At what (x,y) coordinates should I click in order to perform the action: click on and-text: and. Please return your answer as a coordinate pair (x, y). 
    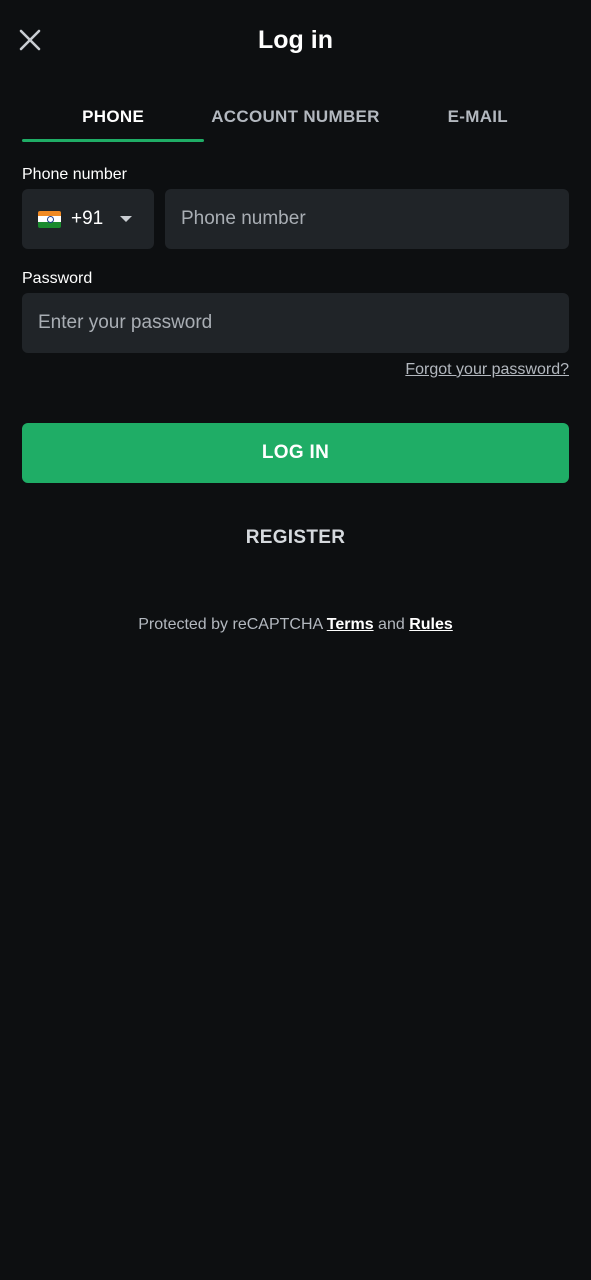
    Looking at the image, I should click on (391, 624).